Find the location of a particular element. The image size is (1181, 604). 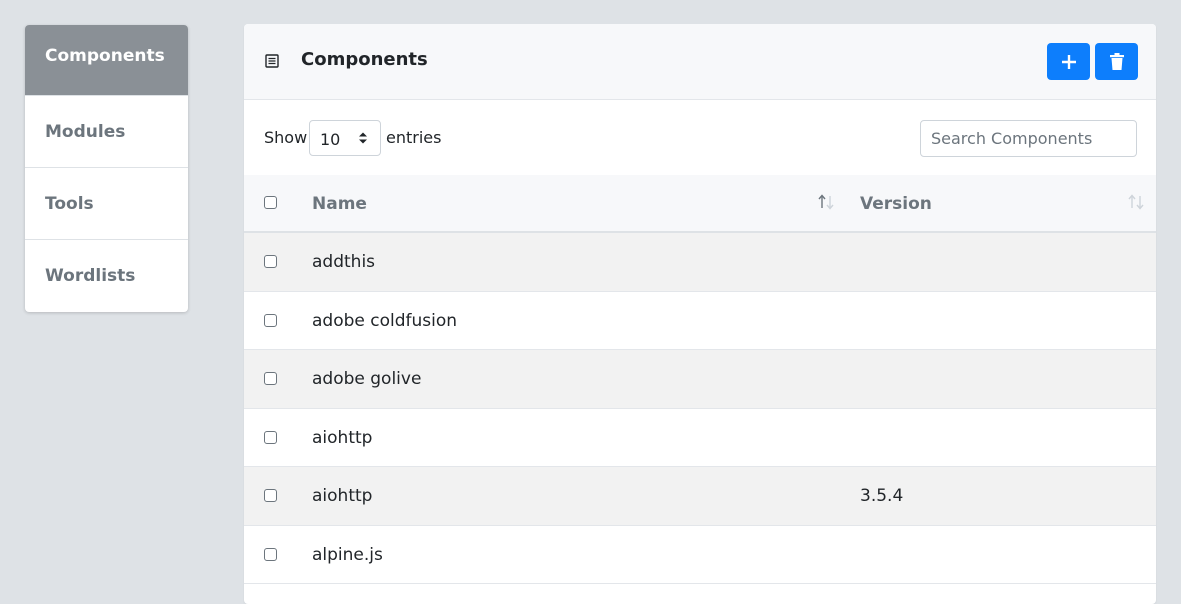

add-button is located at coordinates (1068, 61).